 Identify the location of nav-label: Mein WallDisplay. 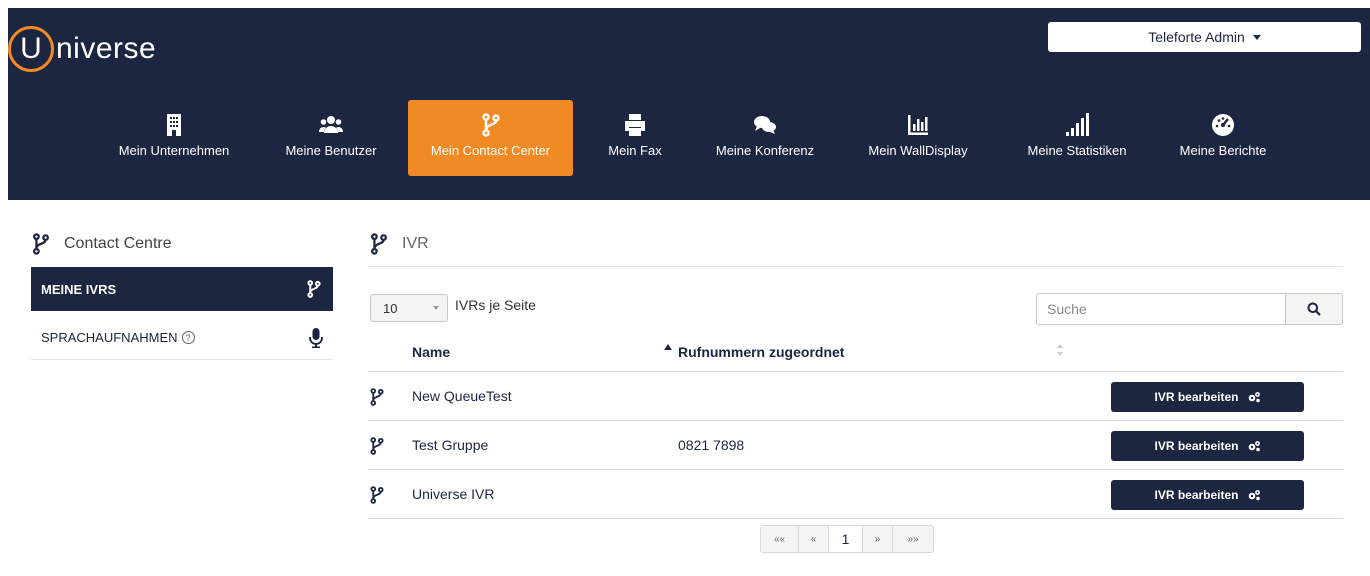
(918, 150).